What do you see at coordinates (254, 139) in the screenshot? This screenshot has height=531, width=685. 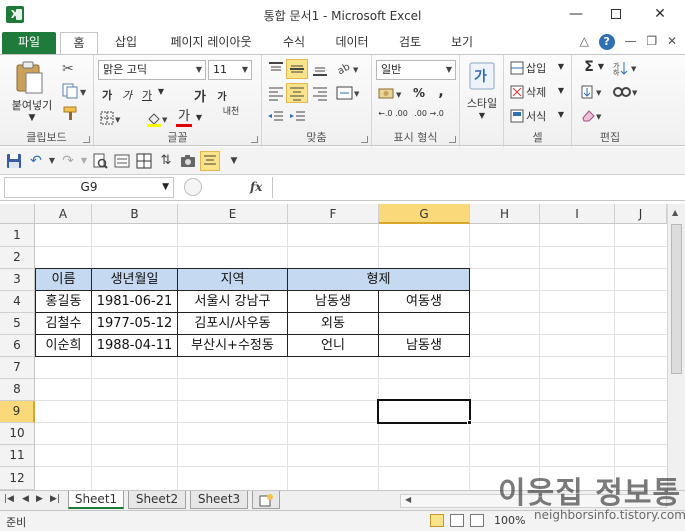 I see `font-launcher-icon` at bounding box center [254, 139].